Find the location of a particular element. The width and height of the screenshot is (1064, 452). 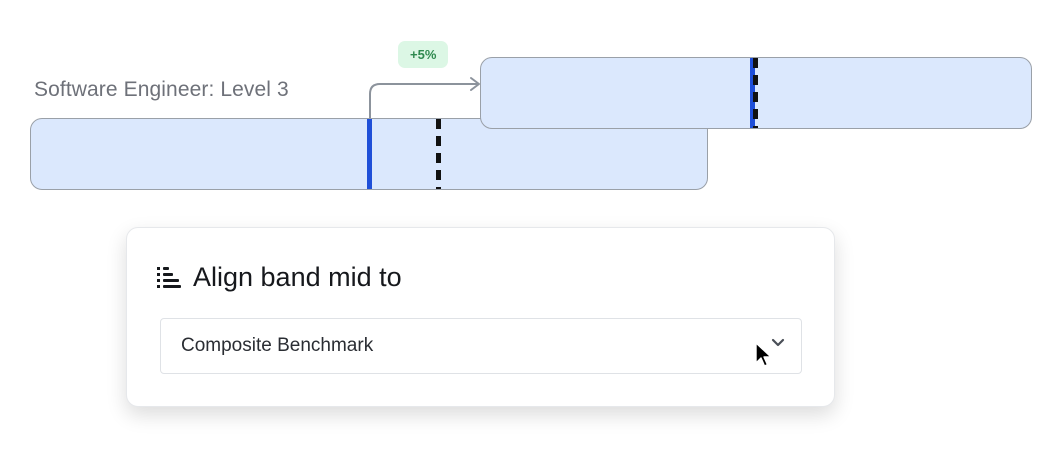

panel-title: Align band mid to is located at coordinates (297, 277).